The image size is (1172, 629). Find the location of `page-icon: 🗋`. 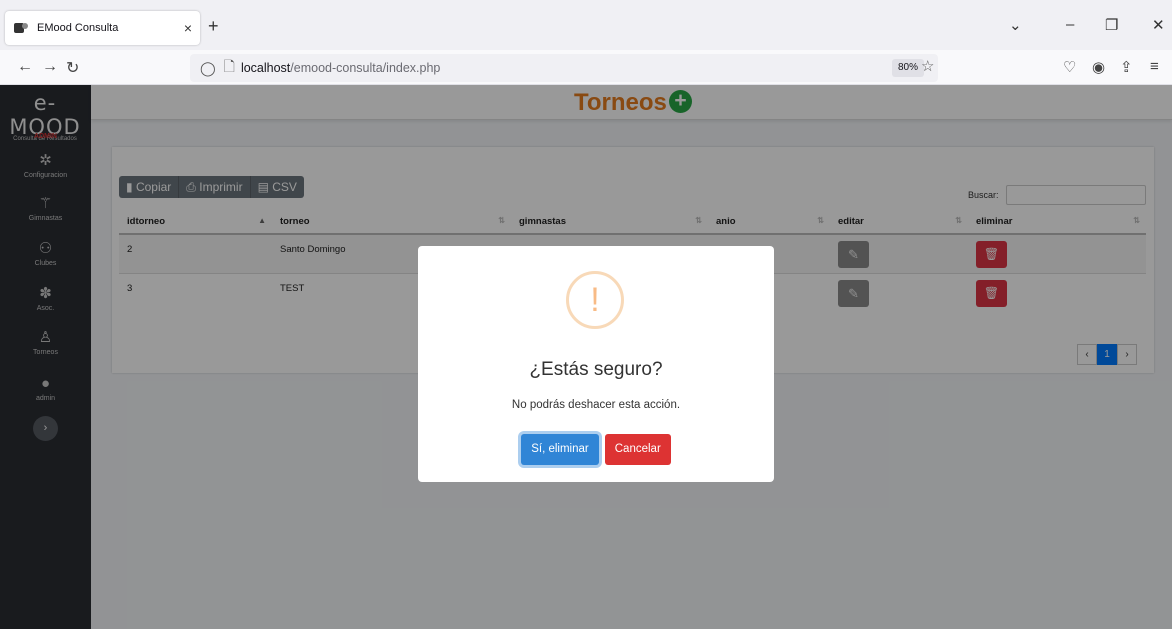

page-icon: 🗋 is located at coordinates (229, 66).